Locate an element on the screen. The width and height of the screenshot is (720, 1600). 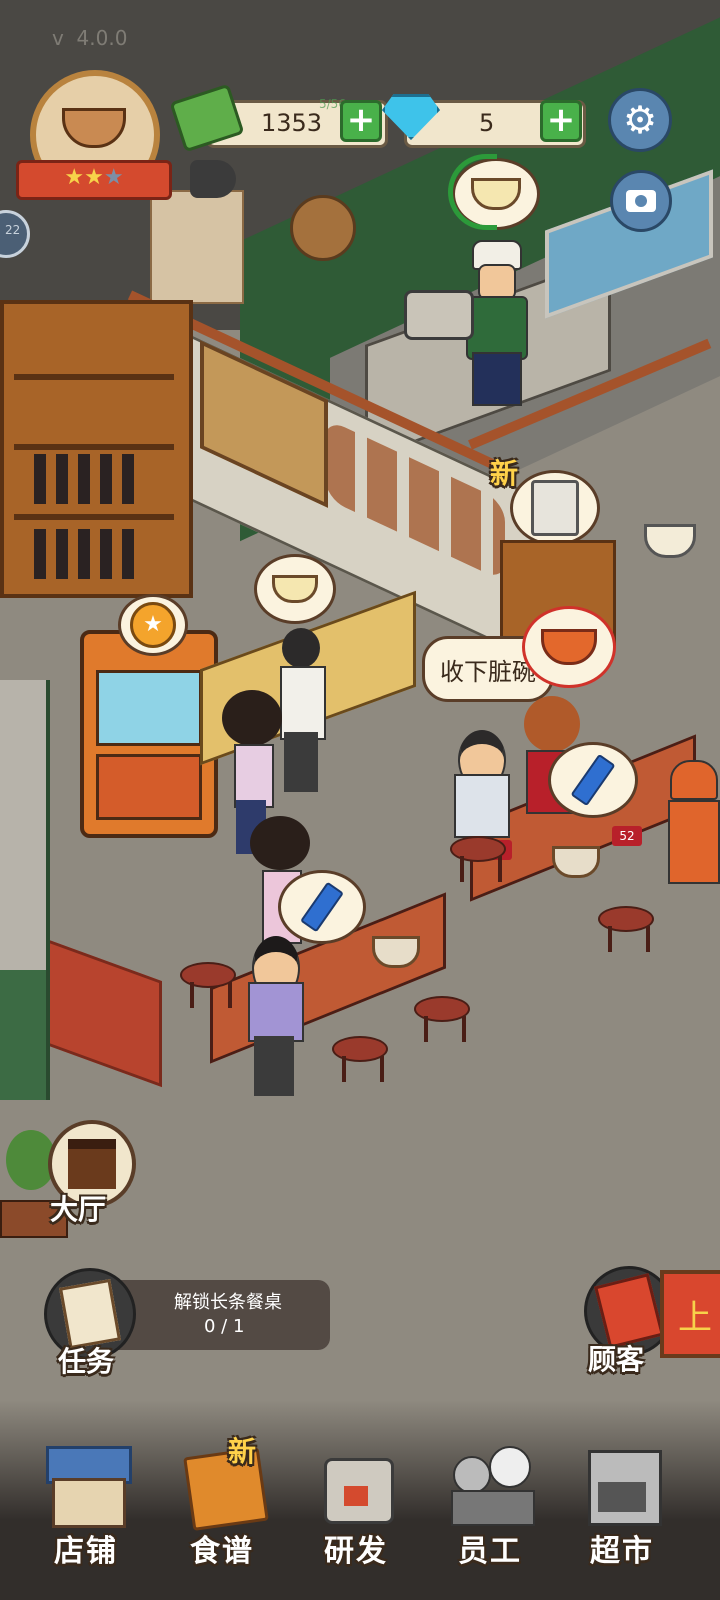
upgrade-sign: 上 is located at coordinates (690, 1314).